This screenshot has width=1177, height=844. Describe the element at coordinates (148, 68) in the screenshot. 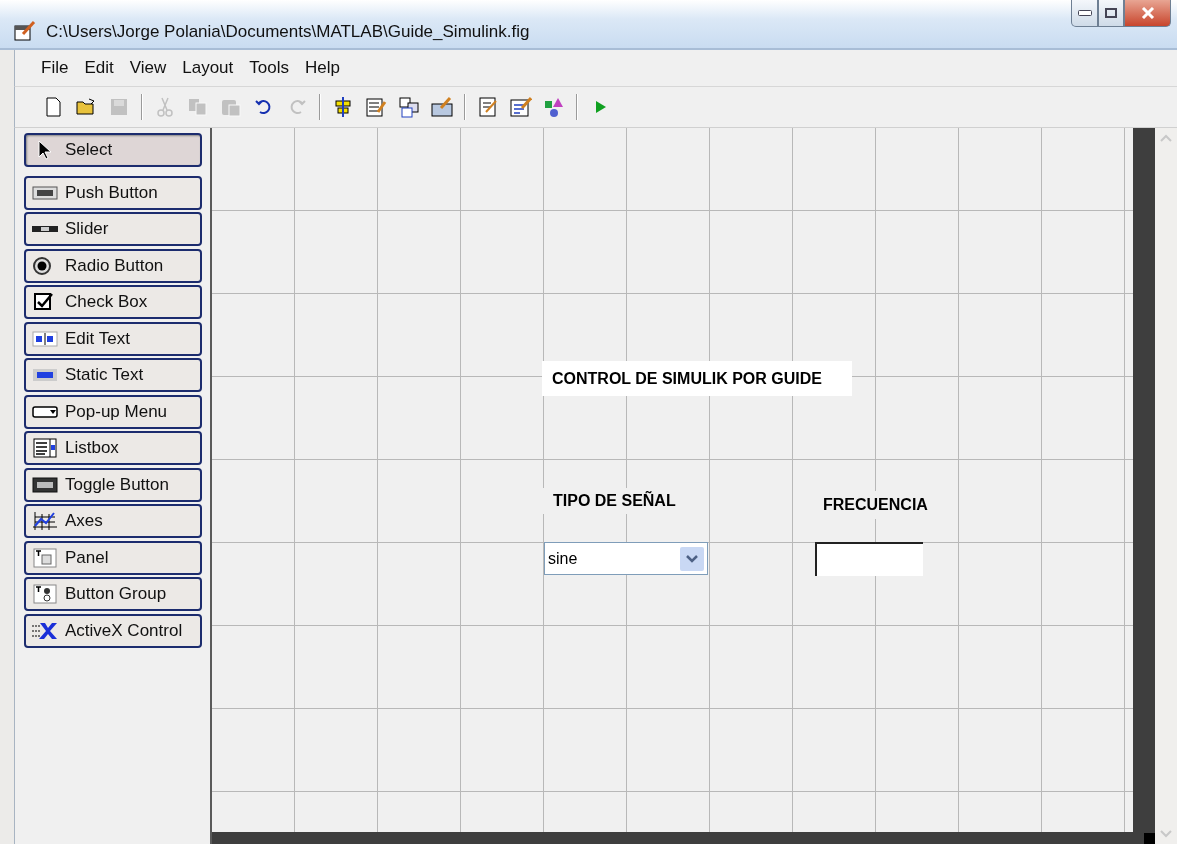

I see `menu-item: View` at that location.